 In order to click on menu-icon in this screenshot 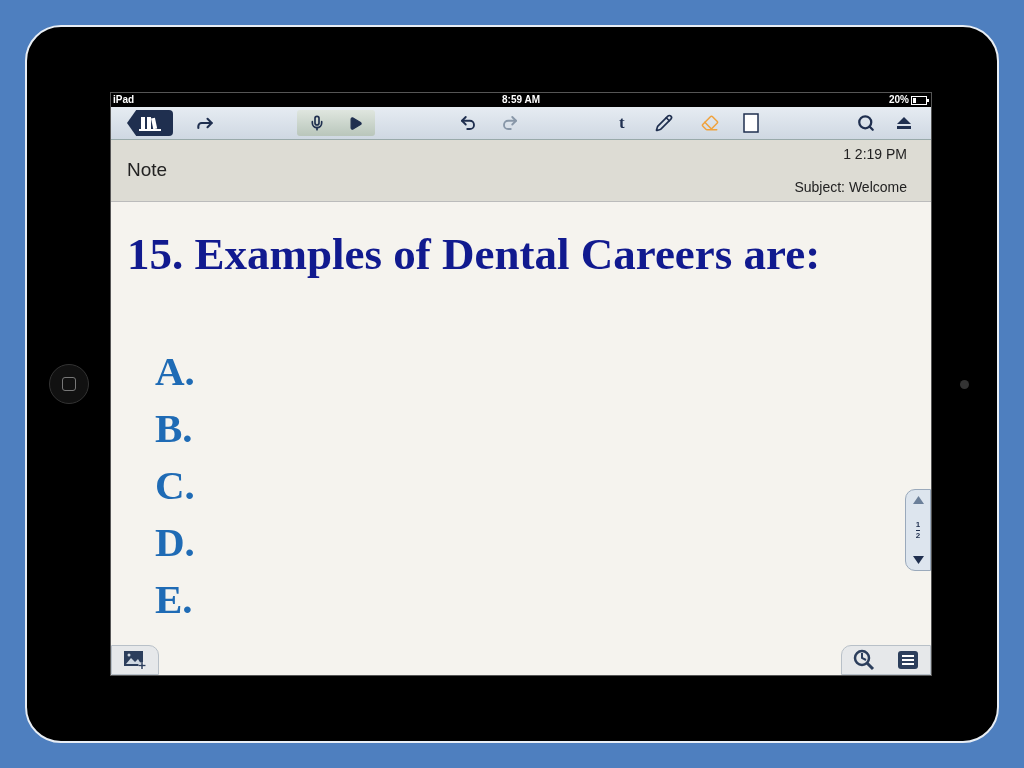, I will do `click(908, 660)`.